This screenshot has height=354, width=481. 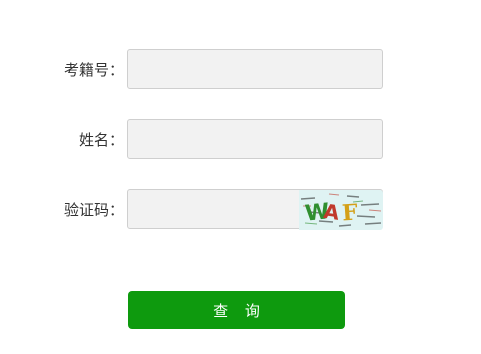 I want to click on captcha-label: 验证码：, so click(x=93, y=210).